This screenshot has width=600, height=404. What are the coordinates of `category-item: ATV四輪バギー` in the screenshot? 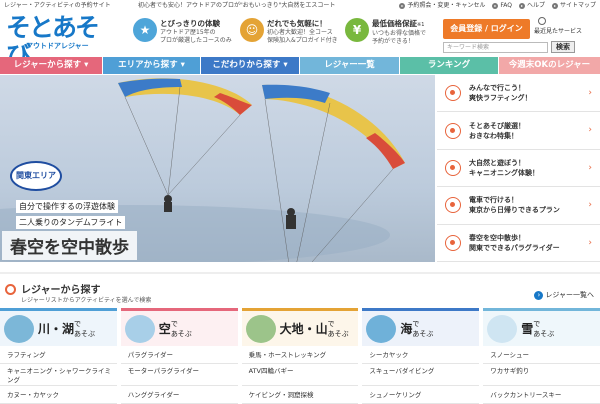 It's located at (300, 375).